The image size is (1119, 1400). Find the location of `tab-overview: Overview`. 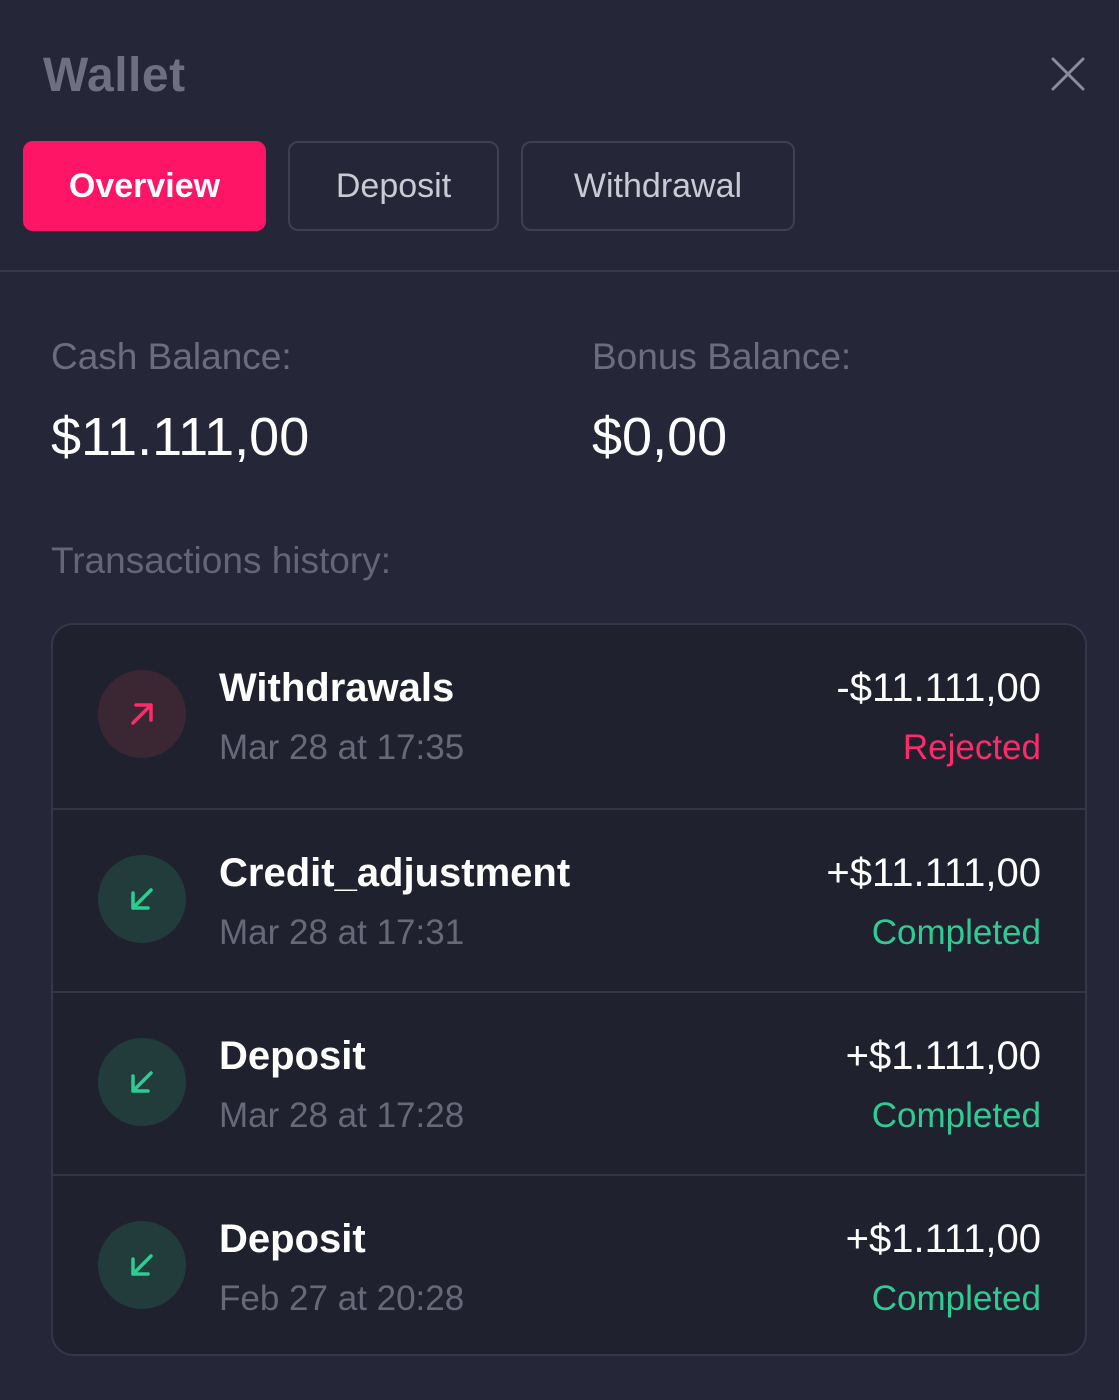

tab-overview: Overview is located at coordinates (144, 186).